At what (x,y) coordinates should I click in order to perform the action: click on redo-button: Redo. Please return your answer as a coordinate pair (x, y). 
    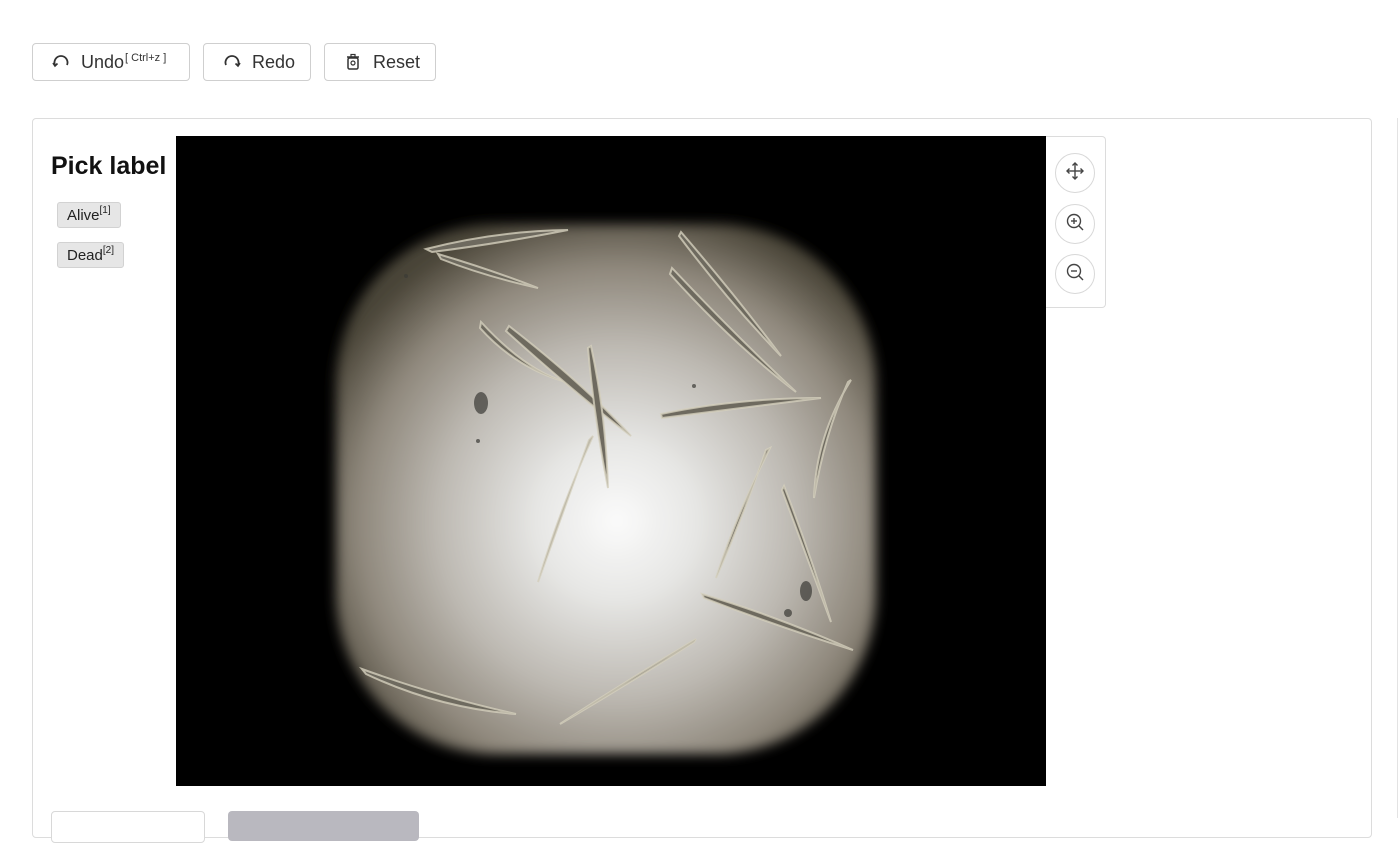
    Looking at the image, I should click on (257, 62).